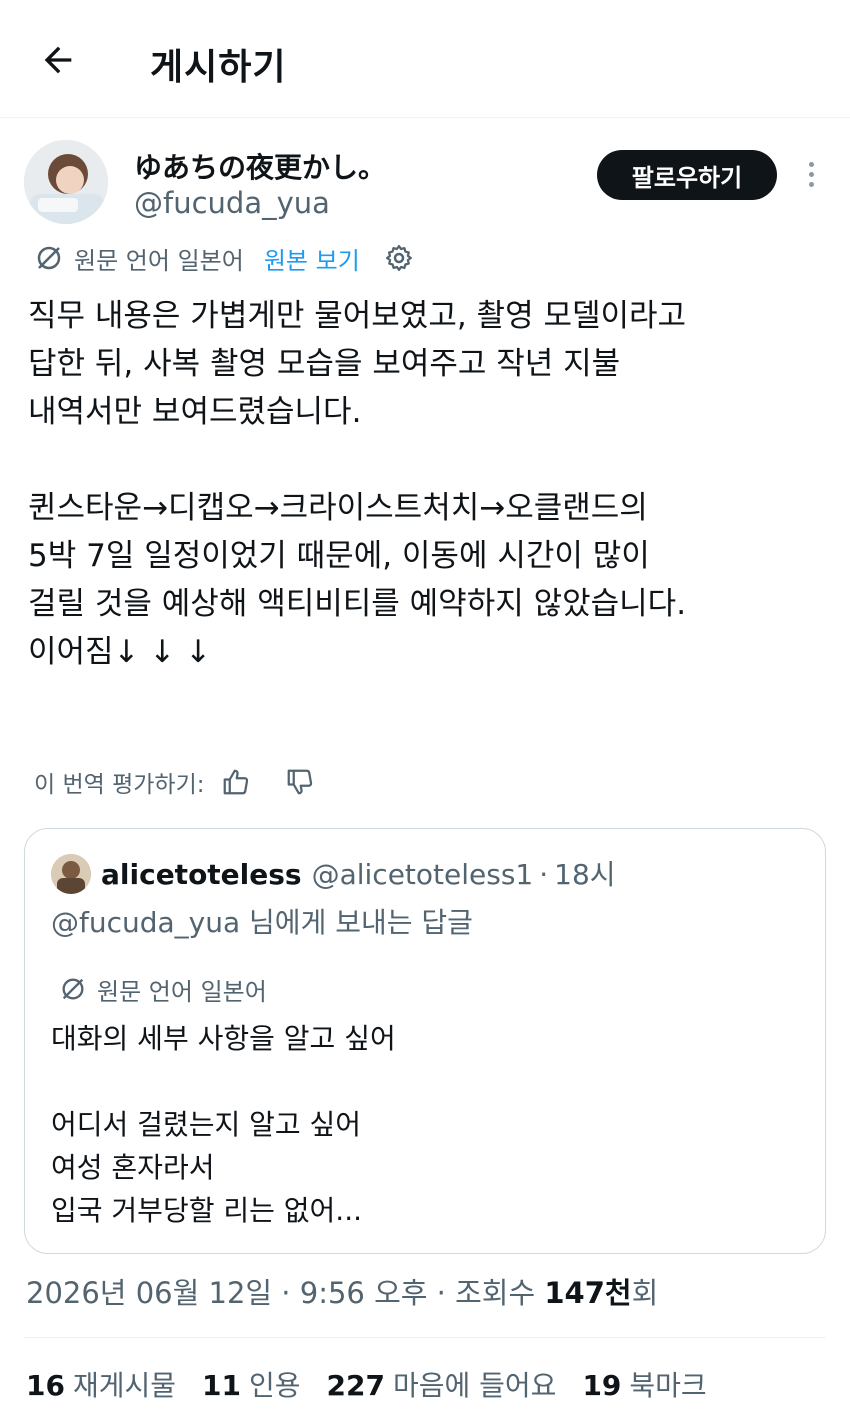  I want to click on more-options-button, so click(811, 174).